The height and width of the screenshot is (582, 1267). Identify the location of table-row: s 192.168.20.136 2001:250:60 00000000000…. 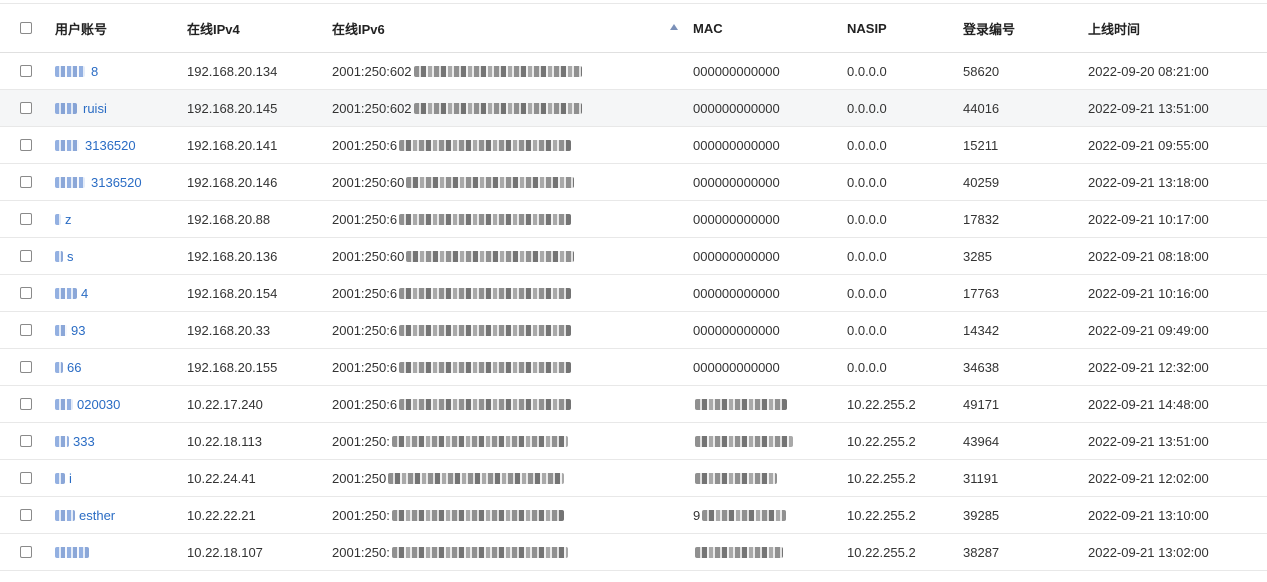
(633, 256).